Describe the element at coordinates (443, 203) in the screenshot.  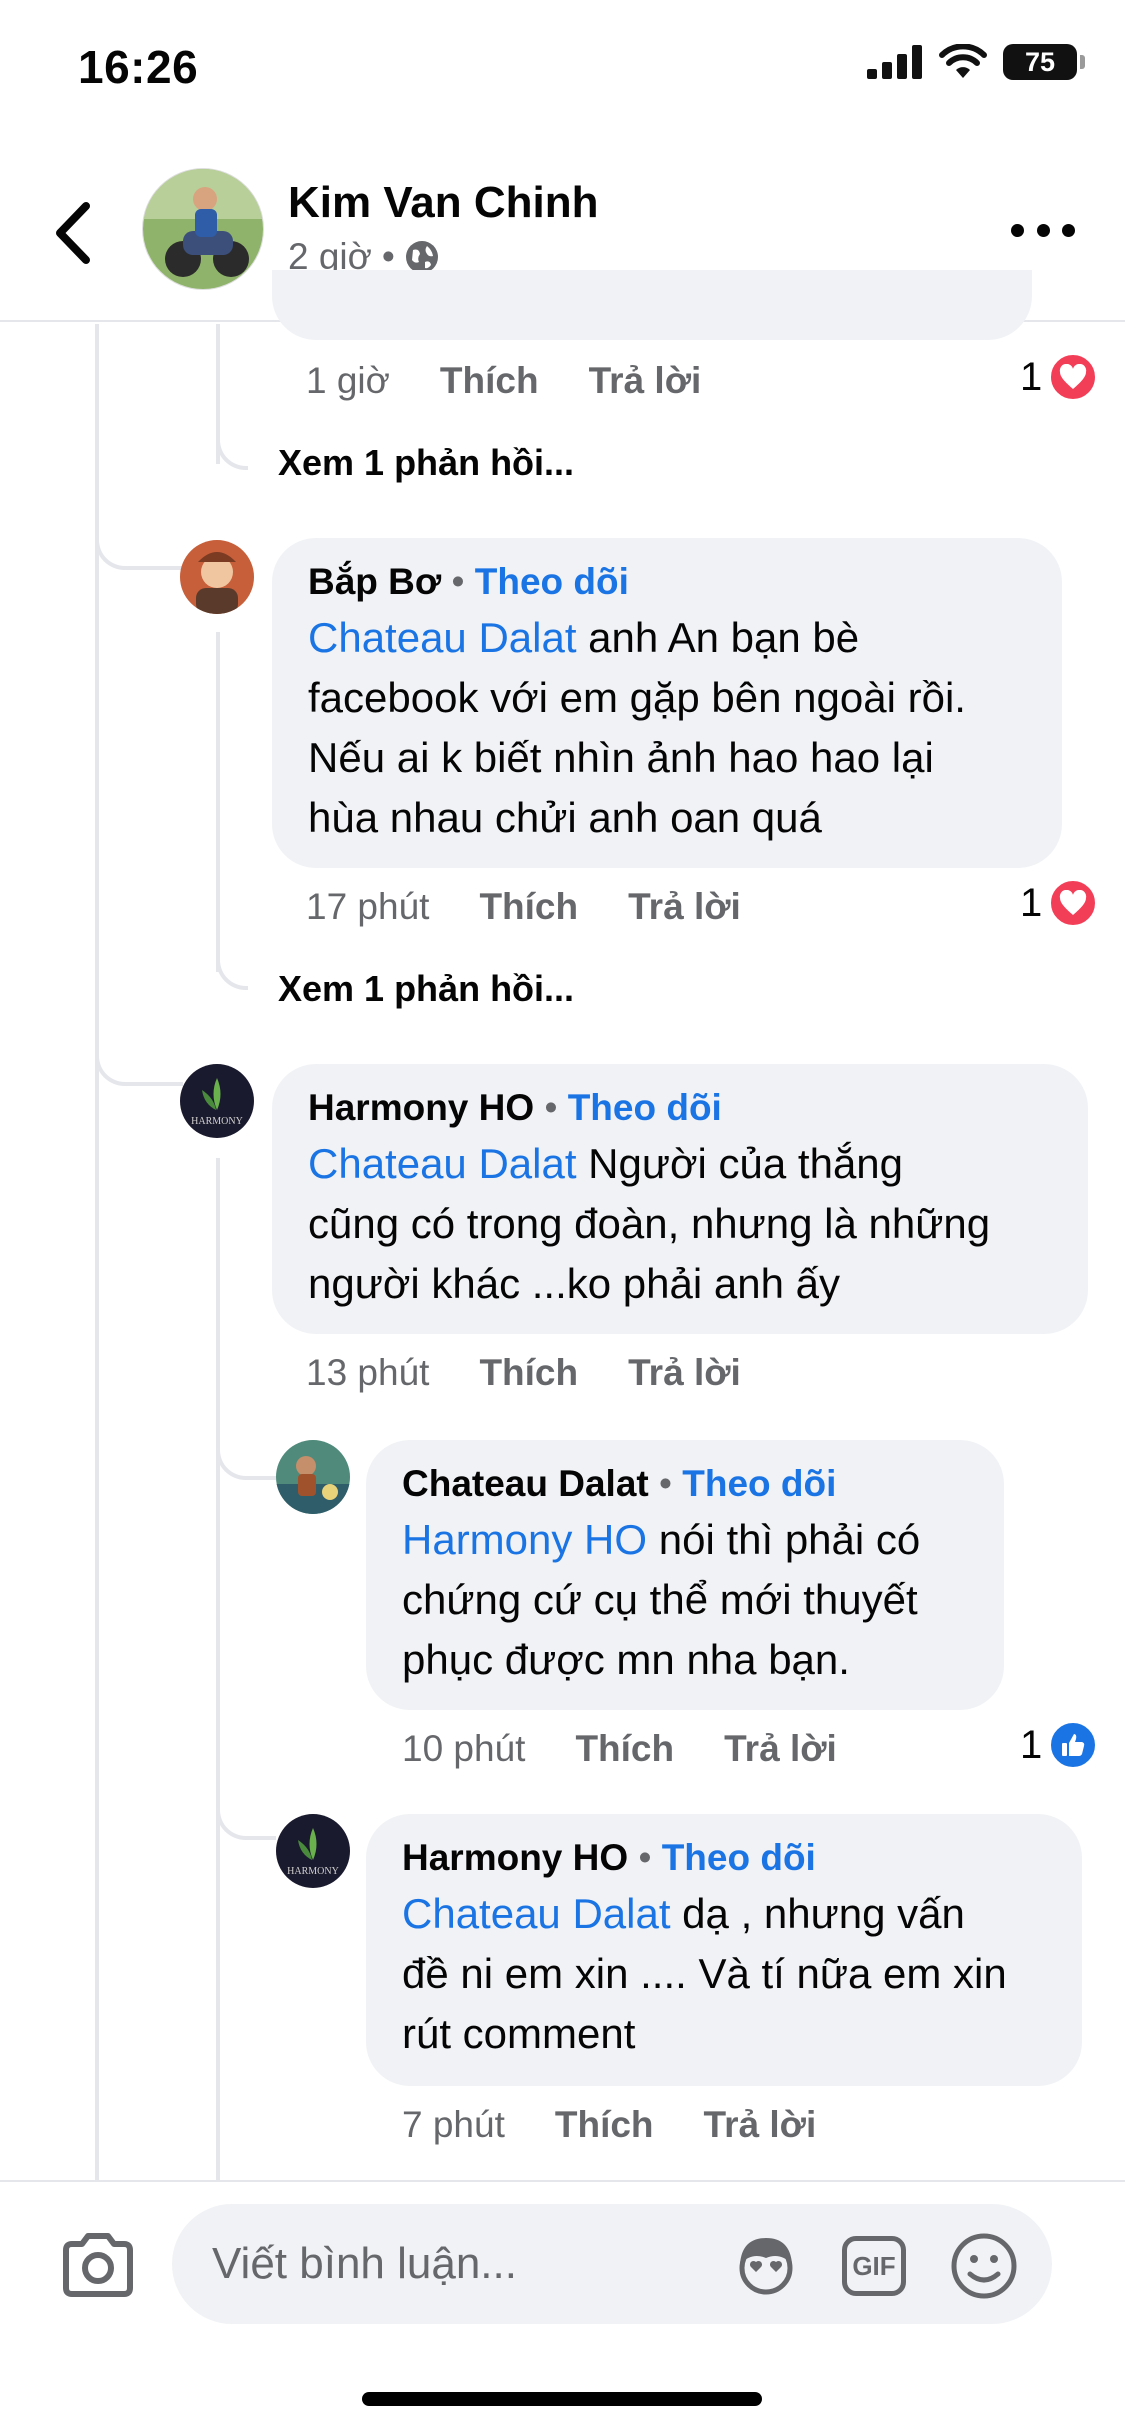
I see `author-name: Kim Van Chinh` at that location.